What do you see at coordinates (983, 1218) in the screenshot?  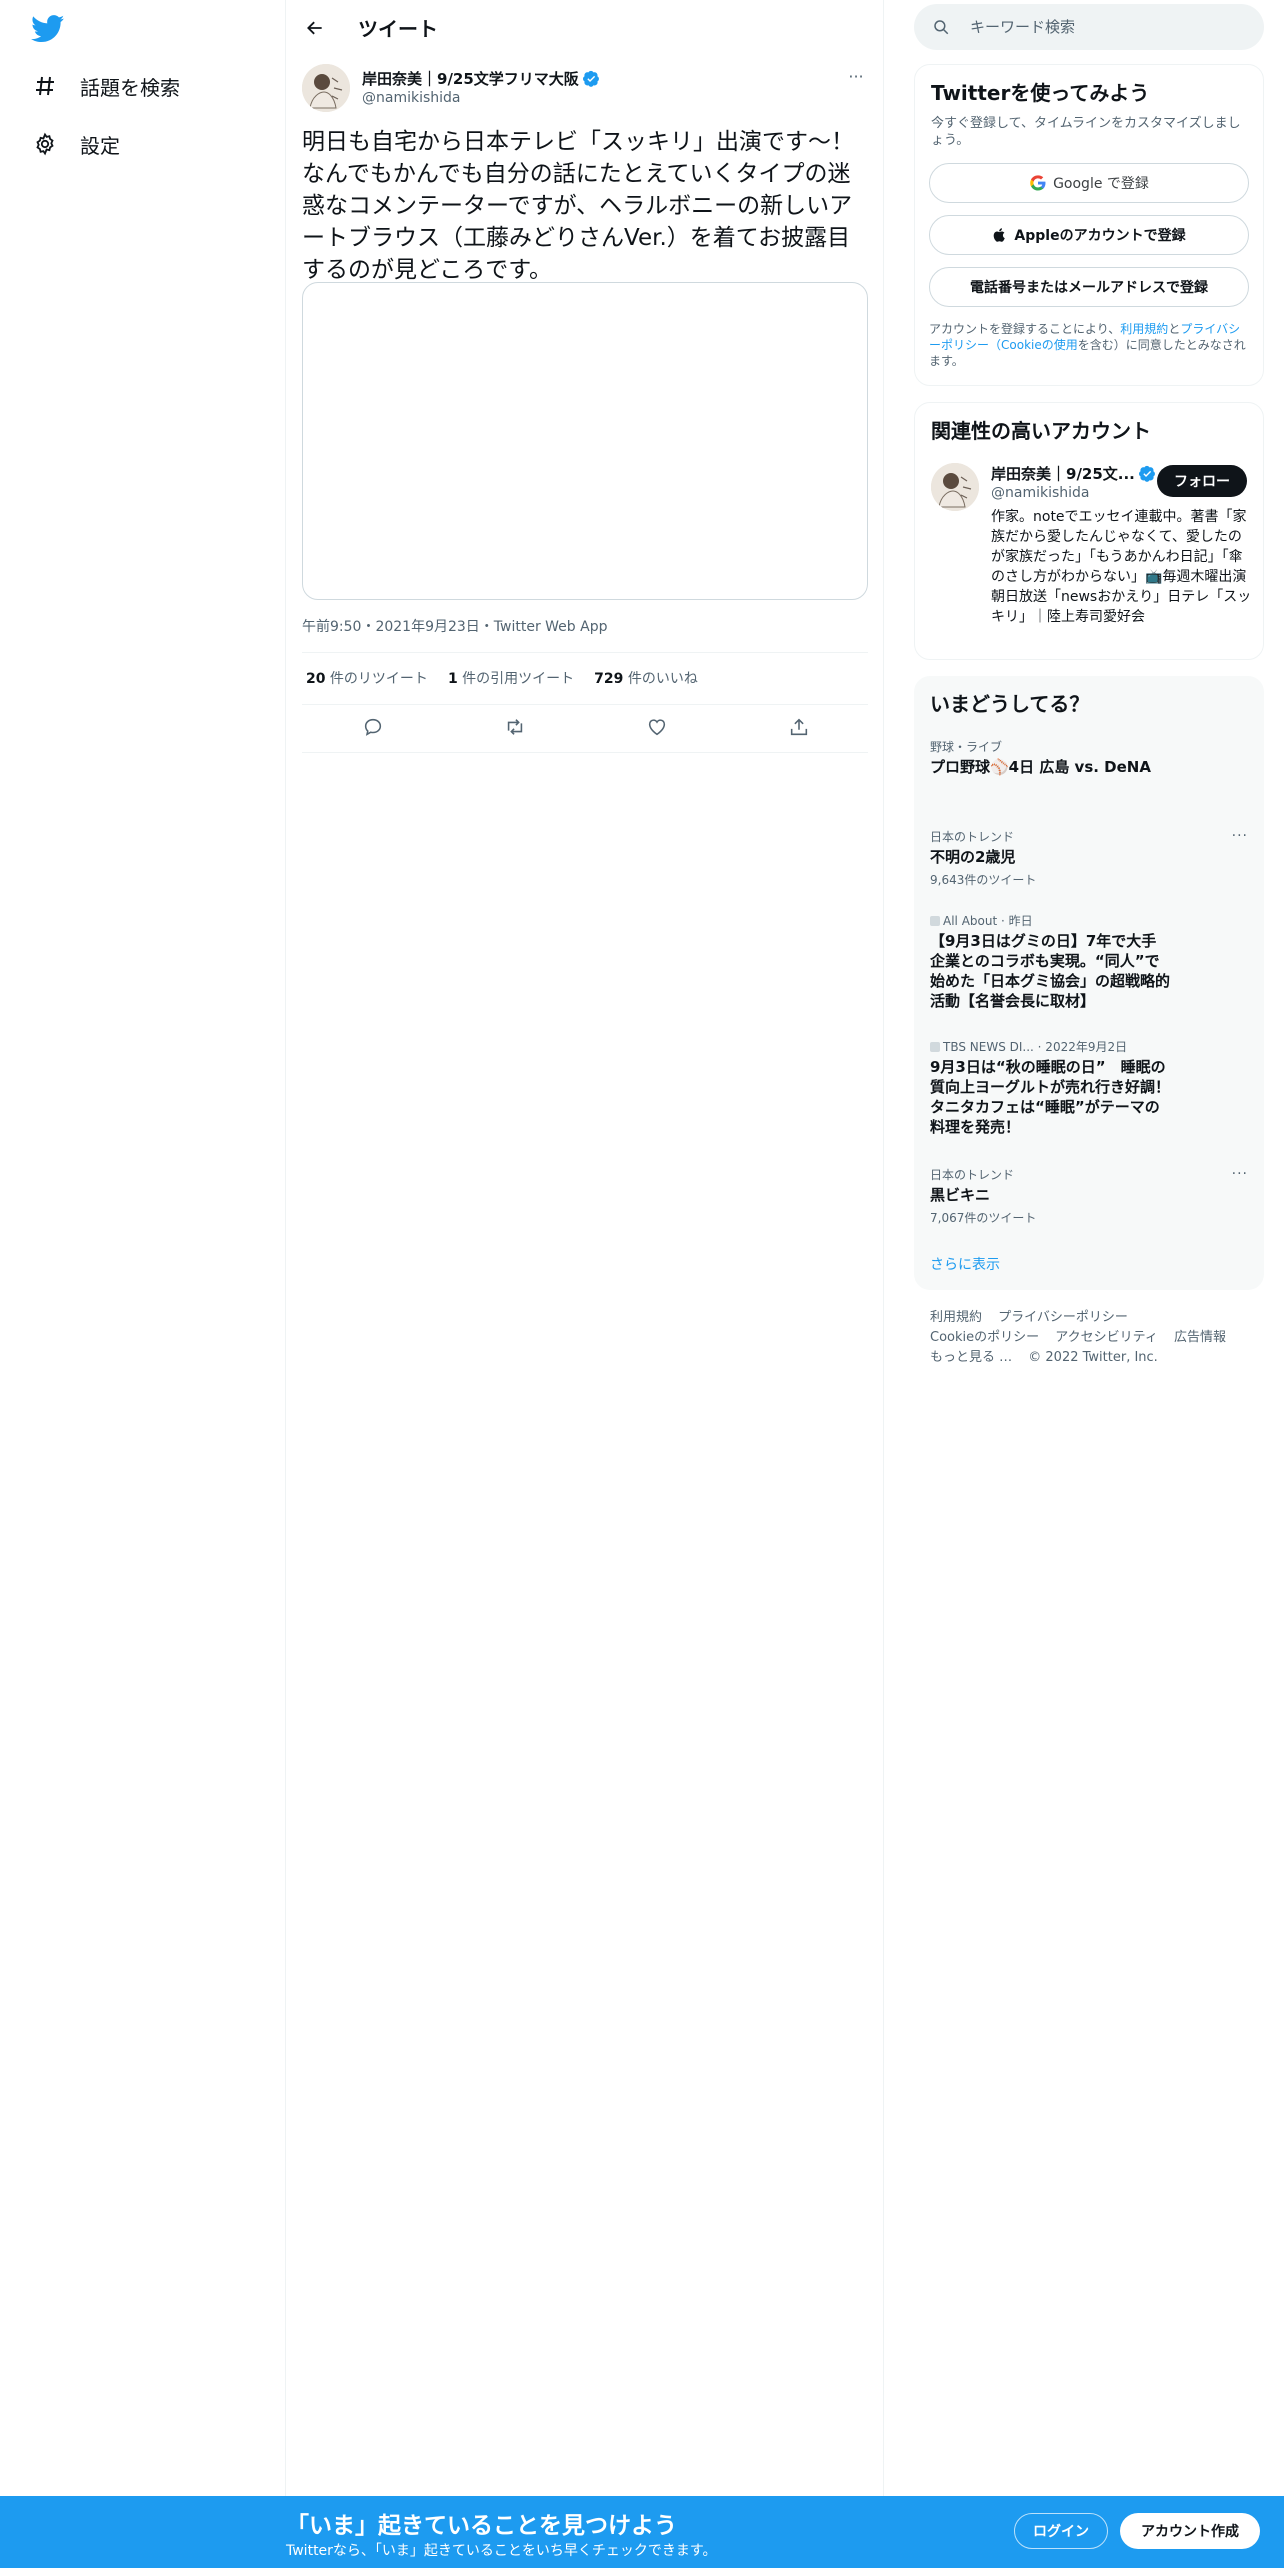 I see `trend-count: 7,067件のツイート` at bounding box center [983, 1218].